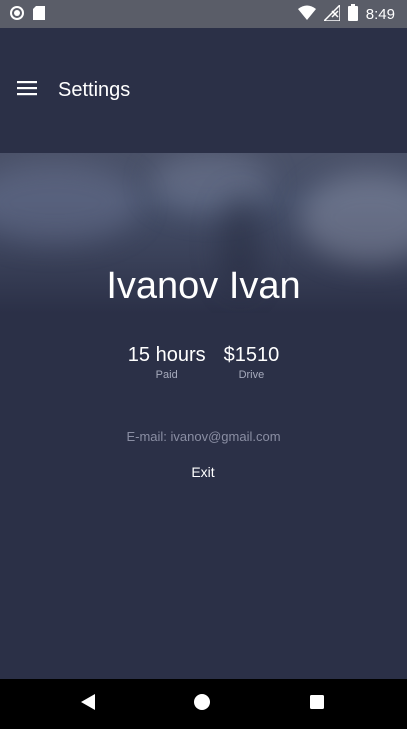 The width and height of the screenshot is (407, 729). I want to click on recents-icon, so click(317, 704).